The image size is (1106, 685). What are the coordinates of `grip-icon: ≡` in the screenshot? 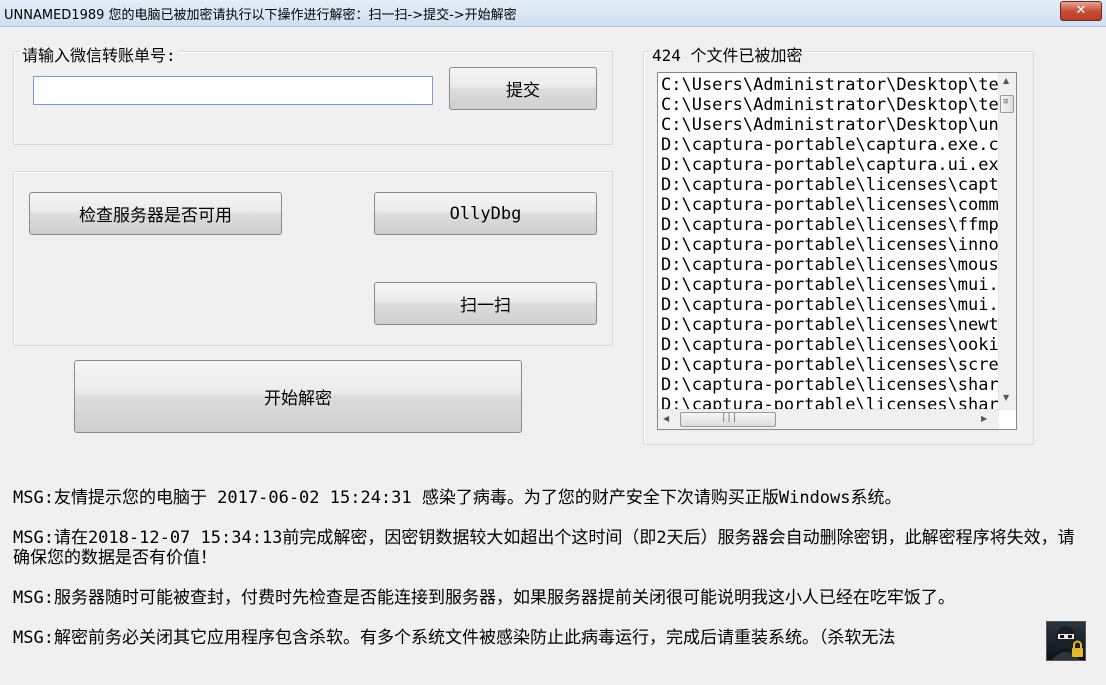 It's located at (1006, 102).